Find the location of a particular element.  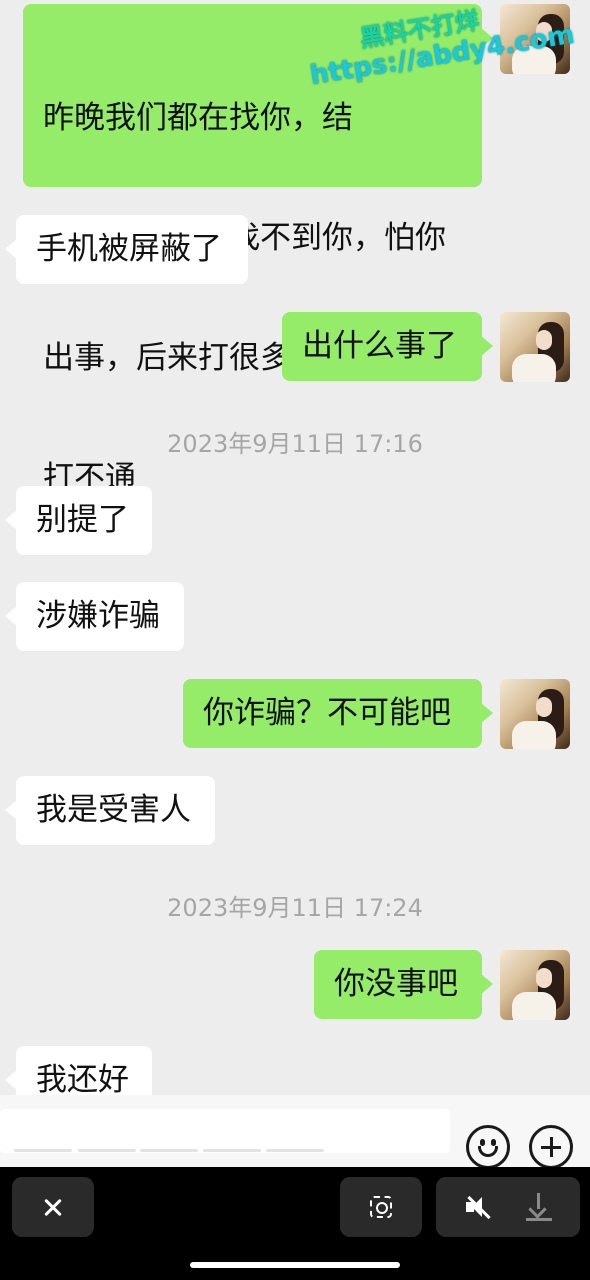

message-text: 你没事吧 is located at coordinates (396, 984).